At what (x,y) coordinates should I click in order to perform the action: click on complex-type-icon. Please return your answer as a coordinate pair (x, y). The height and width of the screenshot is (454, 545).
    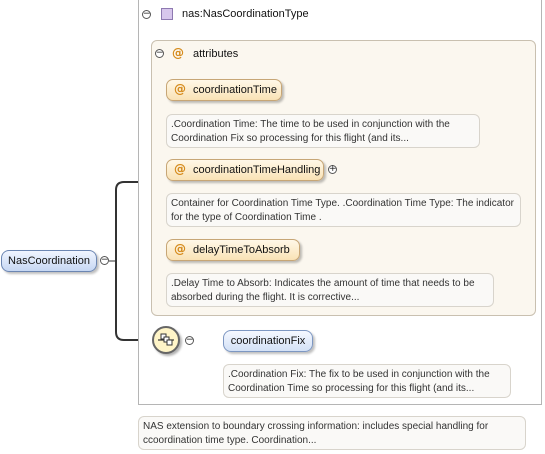
    Looking at the image, I should click on (167, 14).